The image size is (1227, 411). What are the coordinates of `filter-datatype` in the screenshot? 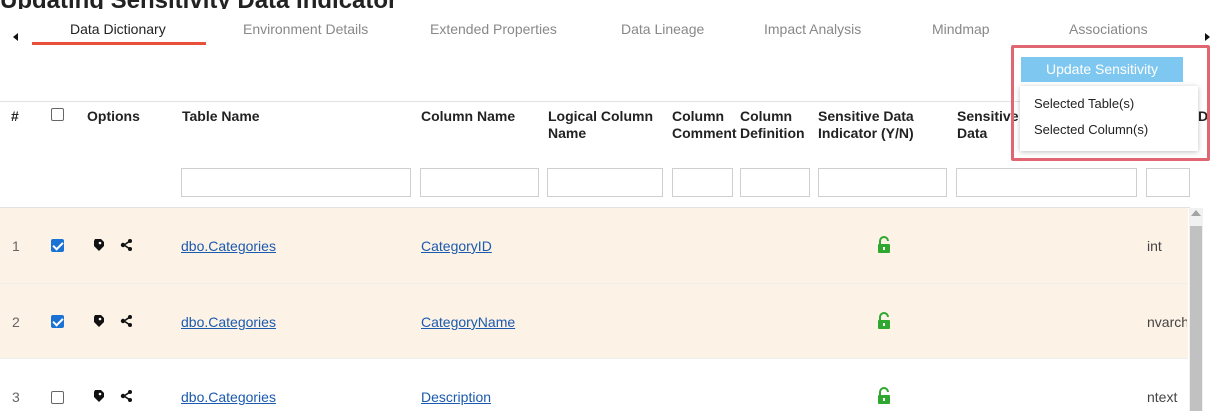 It's located at (1168, 182).